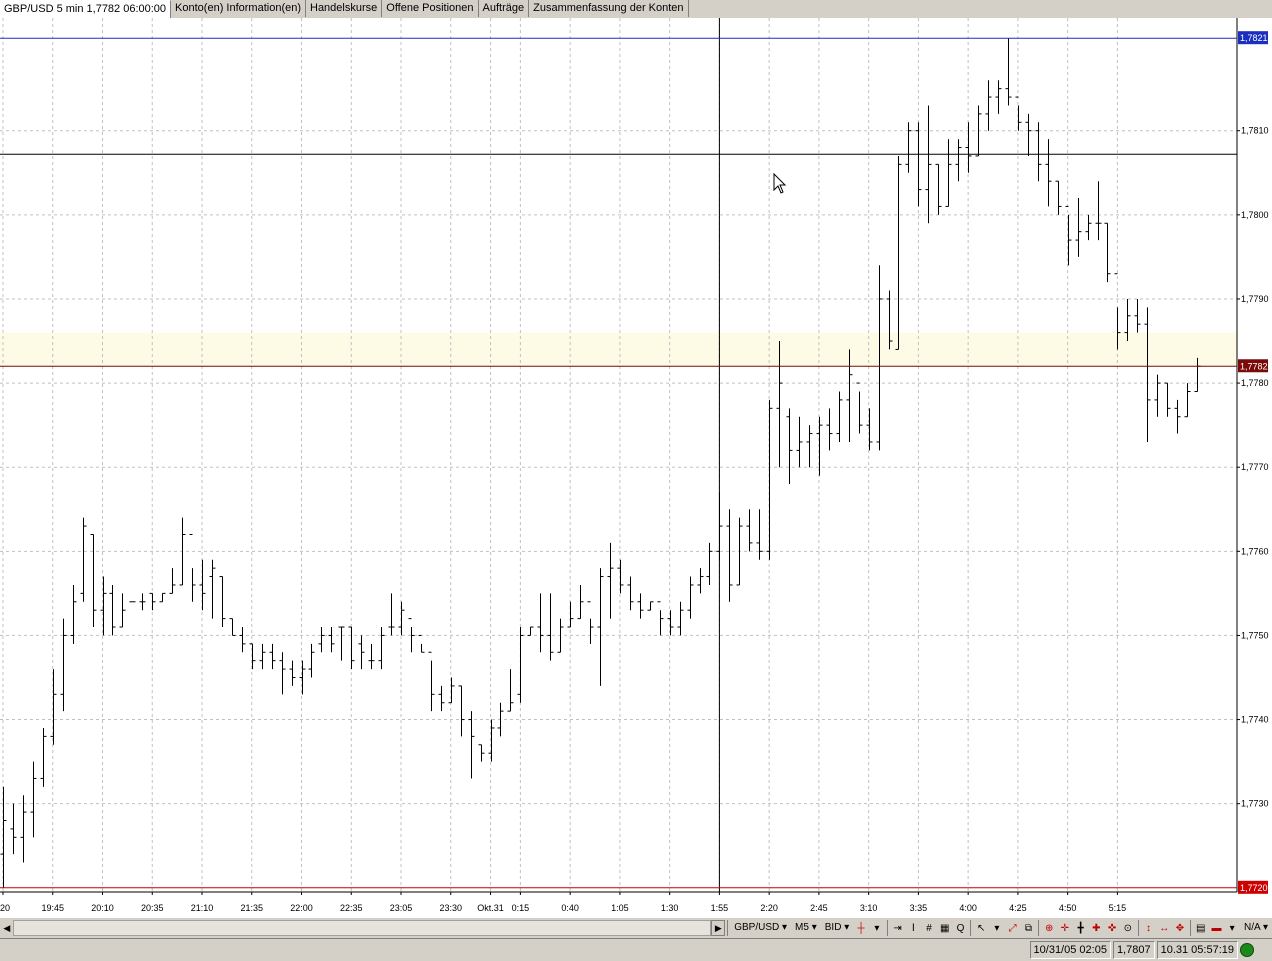  What do you see at coordinates (961, 928) in the screenshot?
I see `quote-icon: Q` at bounding box center [961, 928].